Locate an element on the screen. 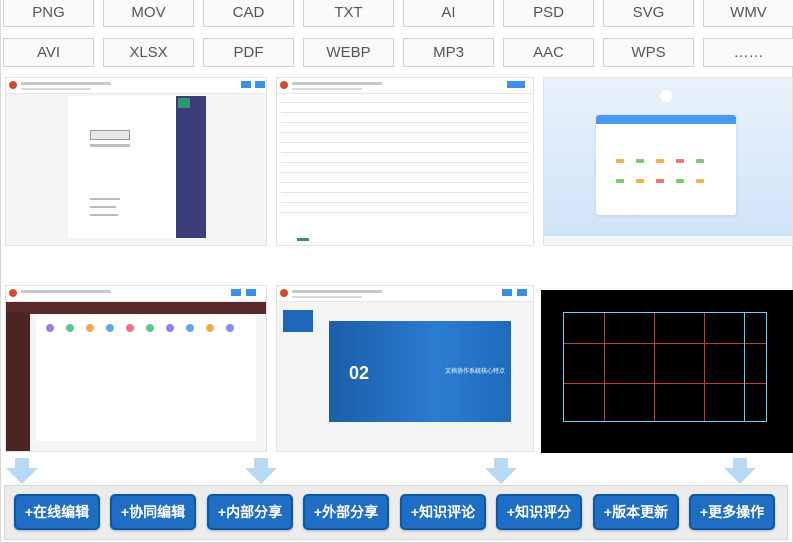  preview-app-thumbnail is located at coordinates (136, 368).